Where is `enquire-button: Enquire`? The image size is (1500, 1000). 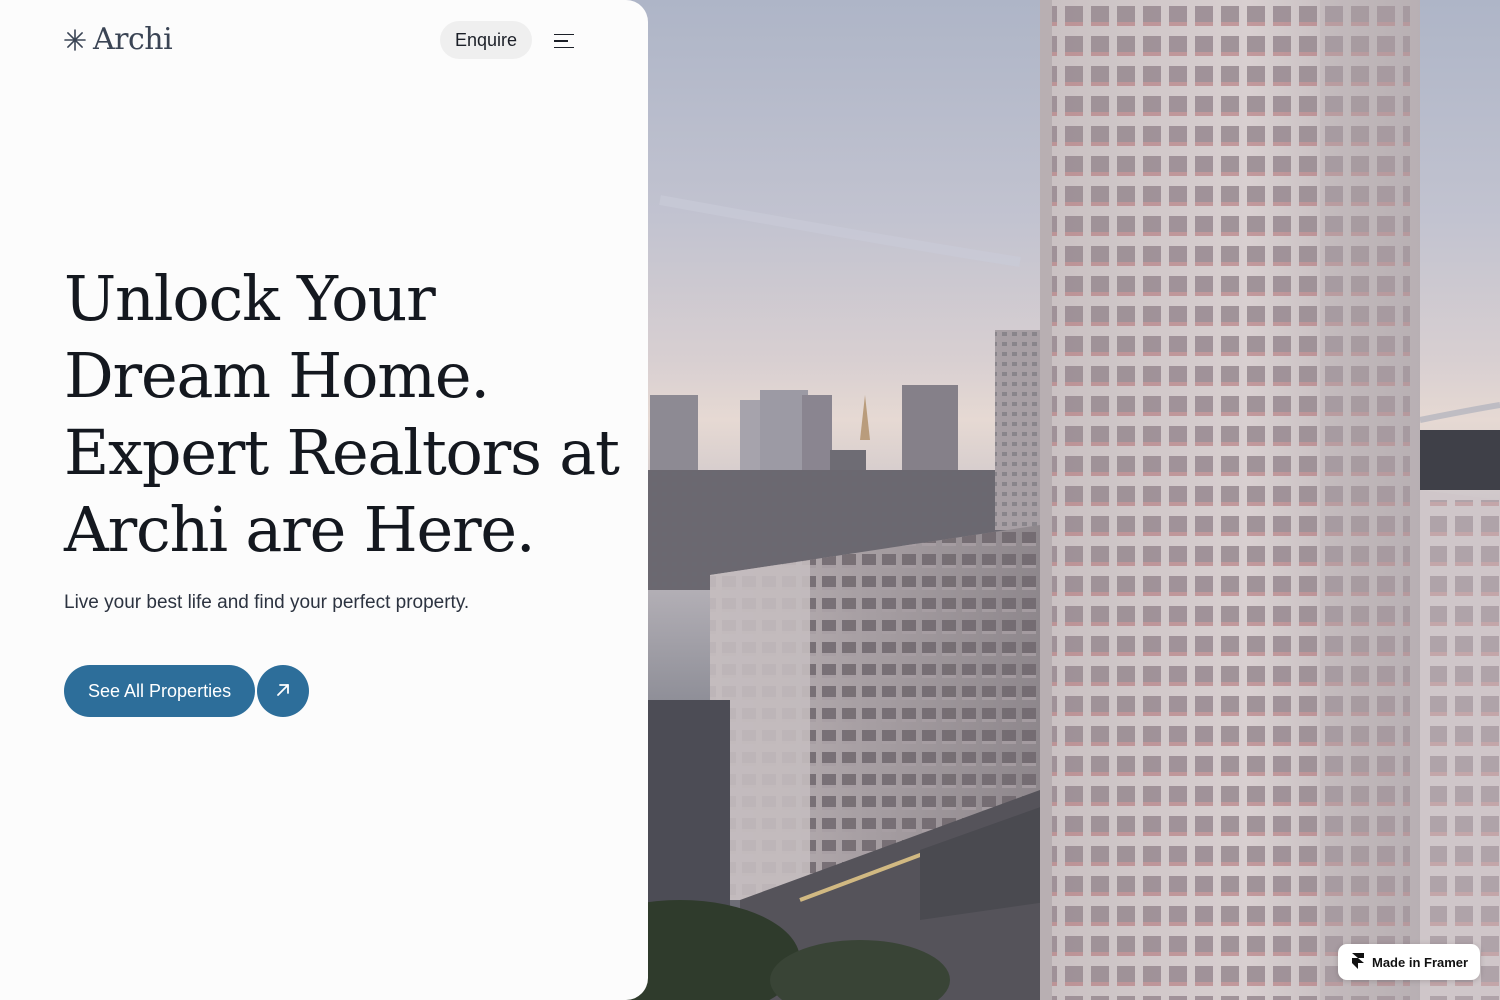 enquire-button: Enquire is located at coordinates (486, 40).